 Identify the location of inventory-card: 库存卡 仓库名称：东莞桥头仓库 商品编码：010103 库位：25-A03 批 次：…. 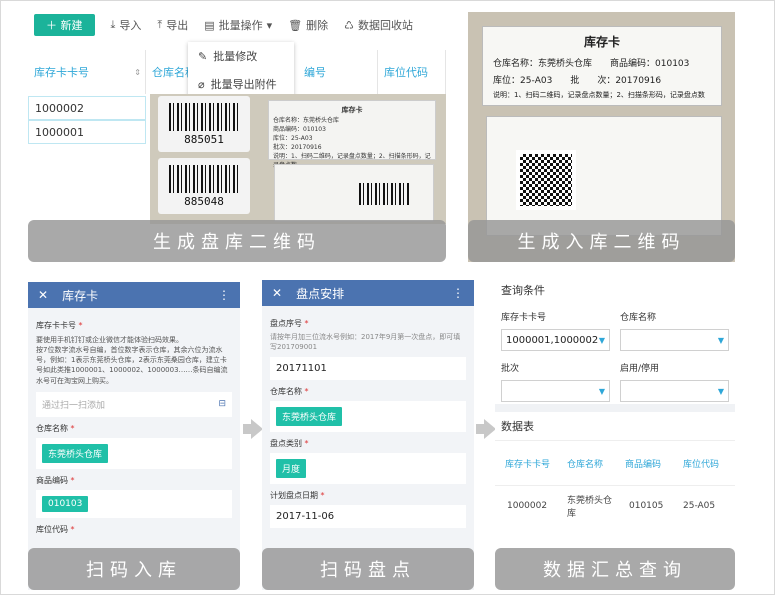
(602, 66).